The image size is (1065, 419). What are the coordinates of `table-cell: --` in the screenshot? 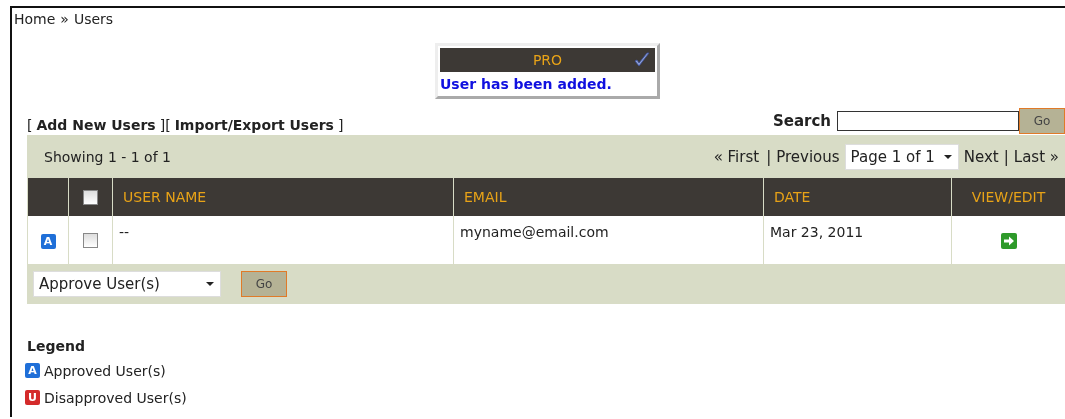 It's located at (124, 232).